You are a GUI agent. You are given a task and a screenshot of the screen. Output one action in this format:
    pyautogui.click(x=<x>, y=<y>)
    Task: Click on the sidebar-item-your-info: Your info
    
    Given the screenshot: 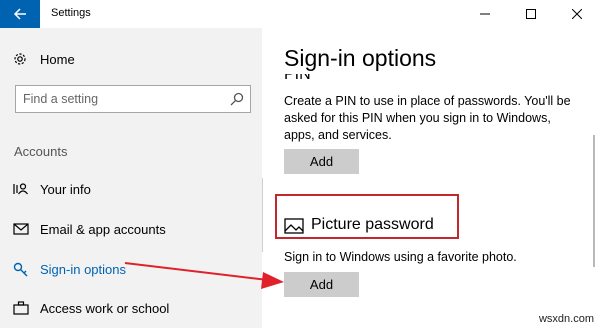 What is the action you would take?
    pyautogui.click(x=131, y=189)
    